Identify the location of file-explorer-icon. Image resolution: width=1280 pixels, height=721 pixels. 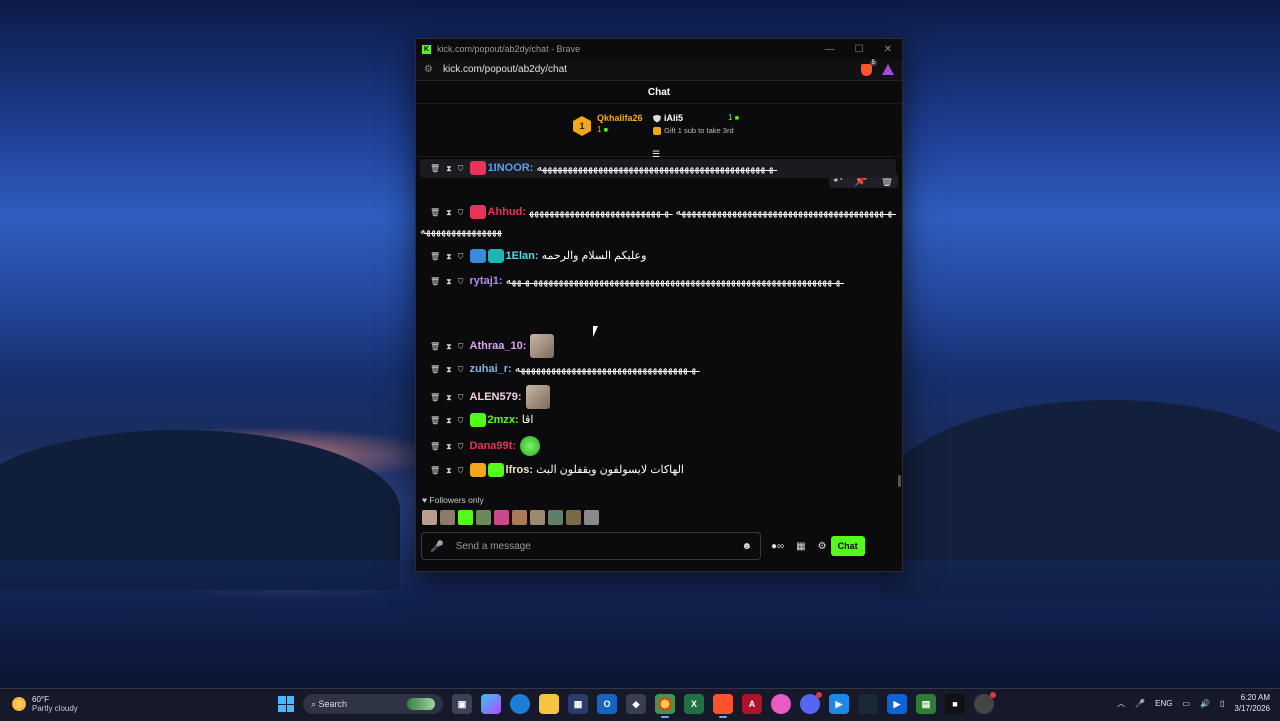
(549, 704).